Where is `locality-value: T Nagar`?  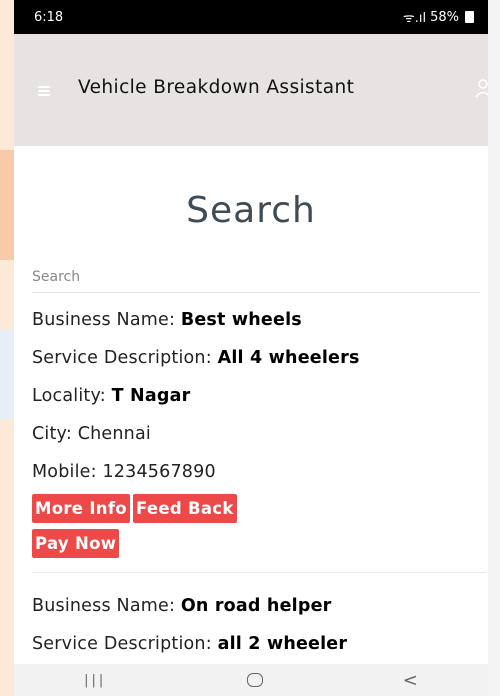
locality-value: T Nagar is located at coordinates (151, 396).